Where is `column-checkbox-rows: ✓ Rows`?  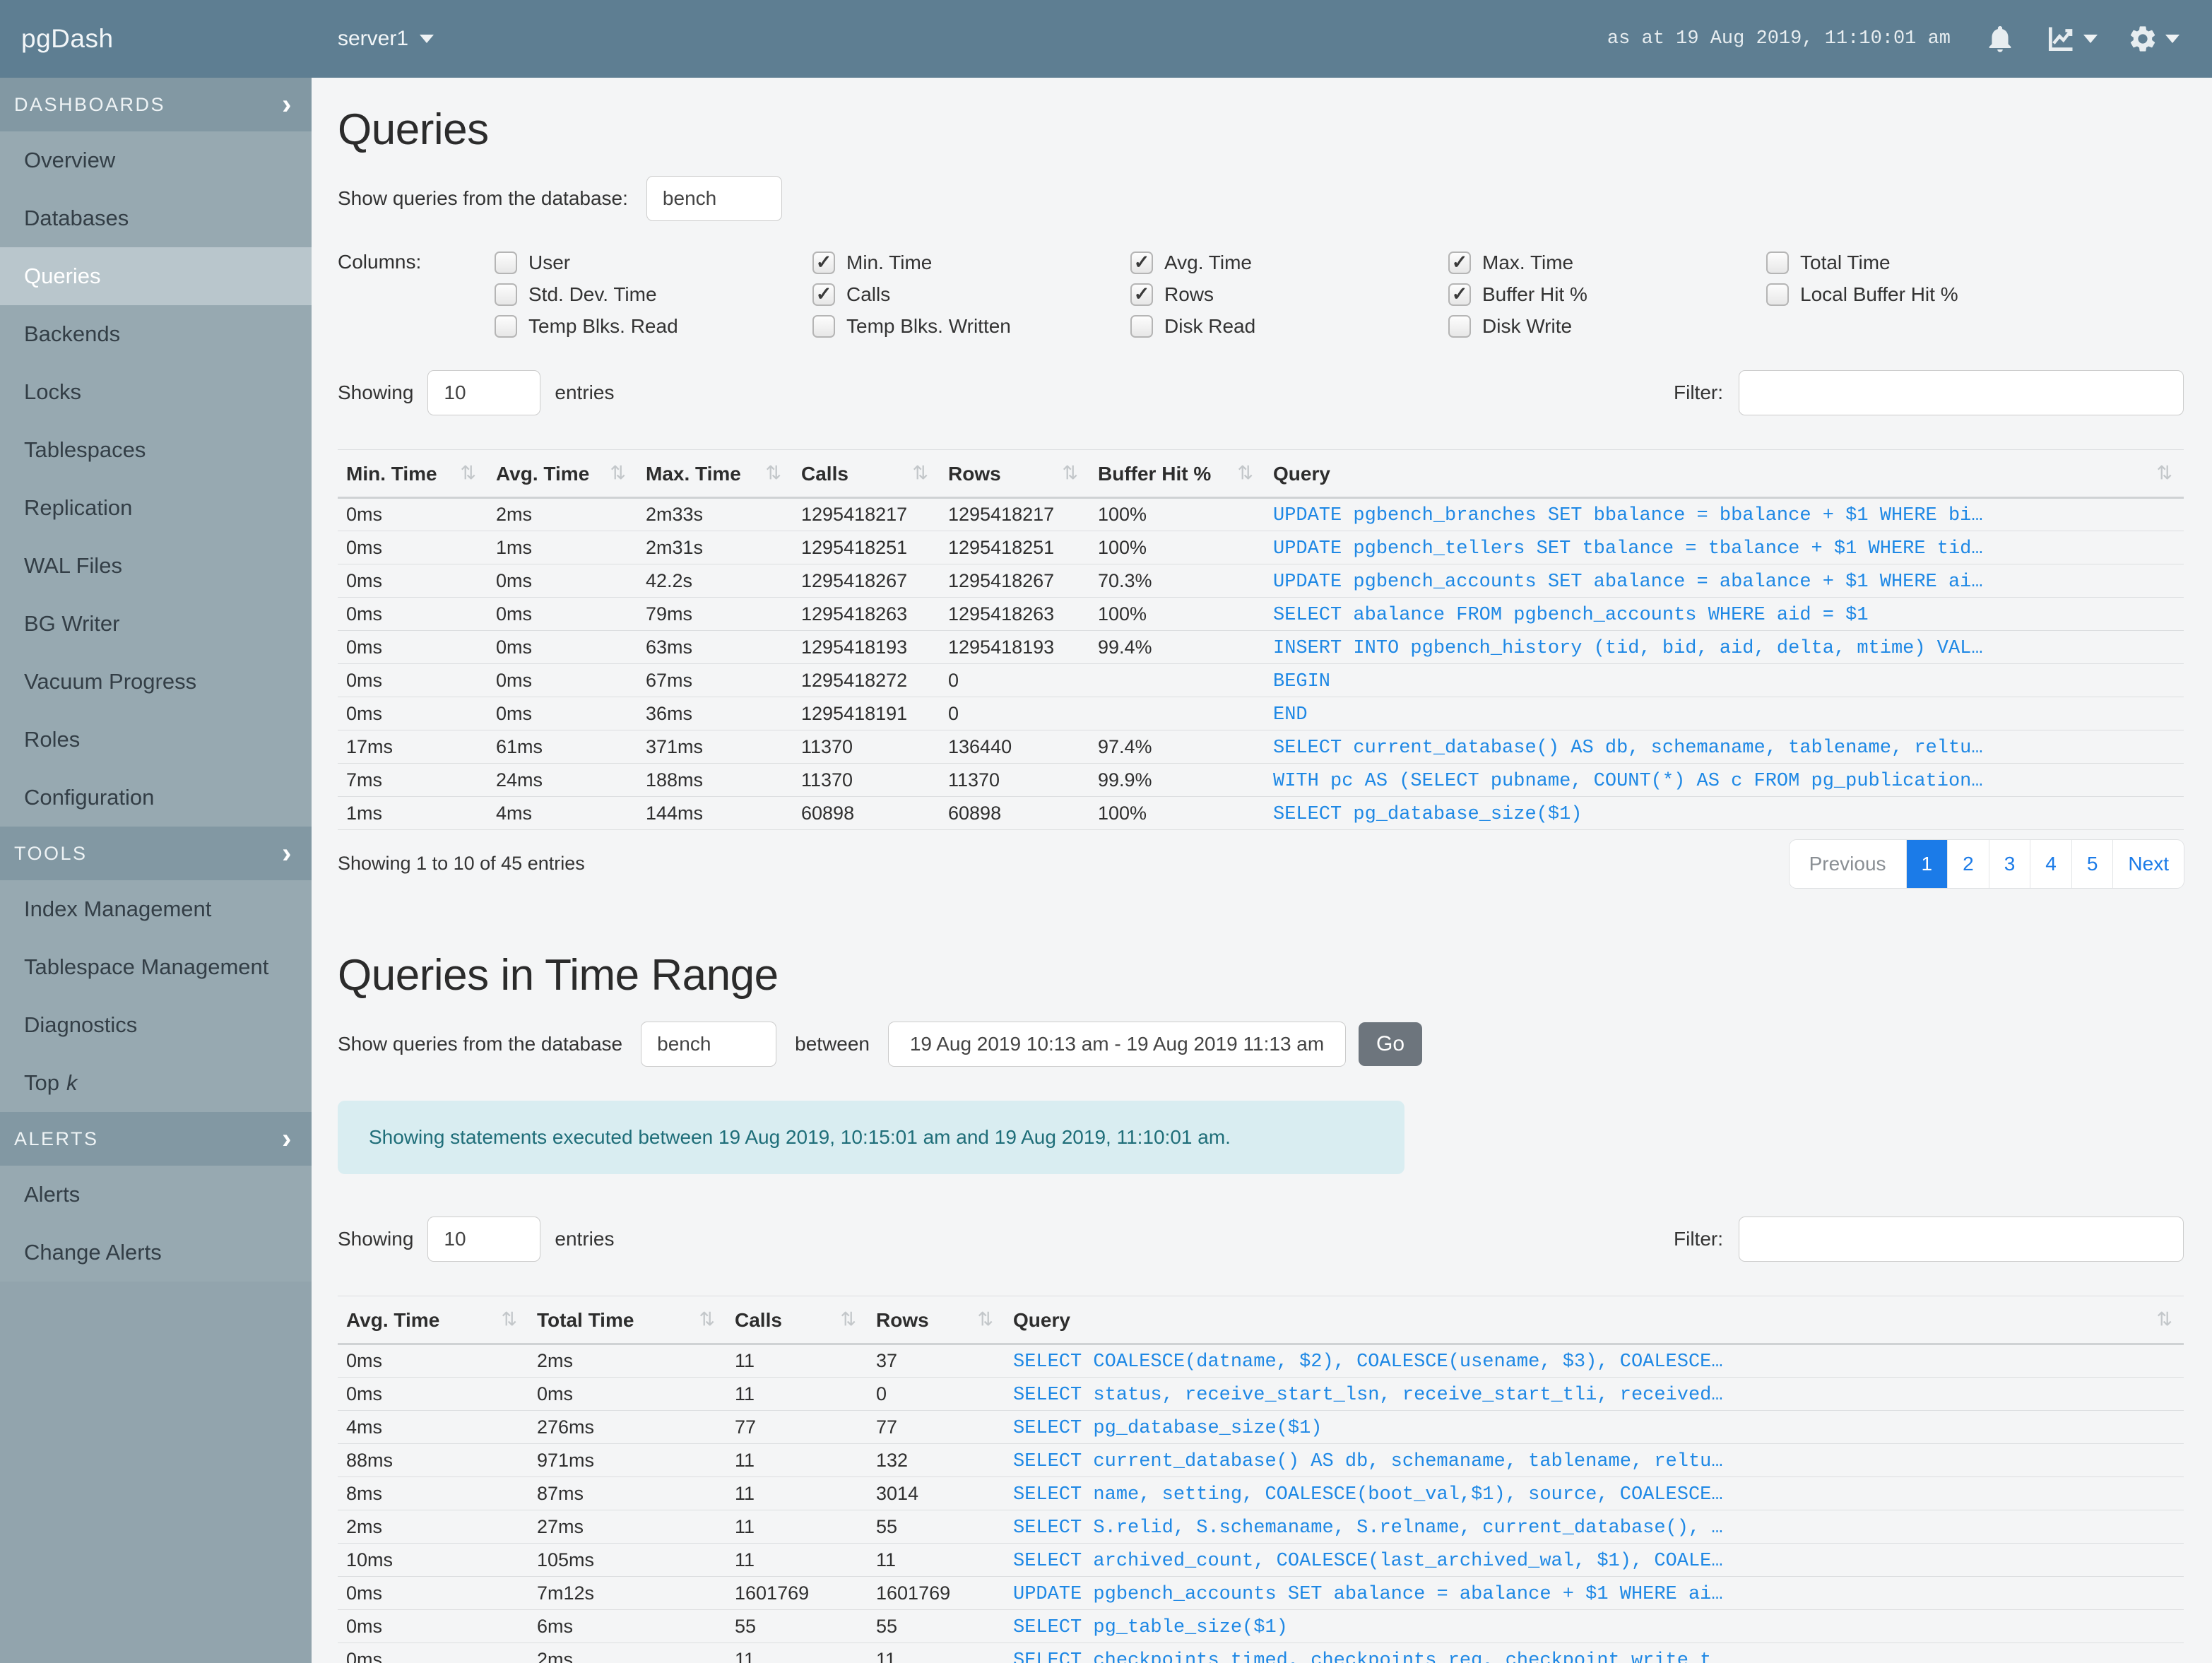 column-checkbox-rows: ✓ Rows is located at coordinates (1289, 294).